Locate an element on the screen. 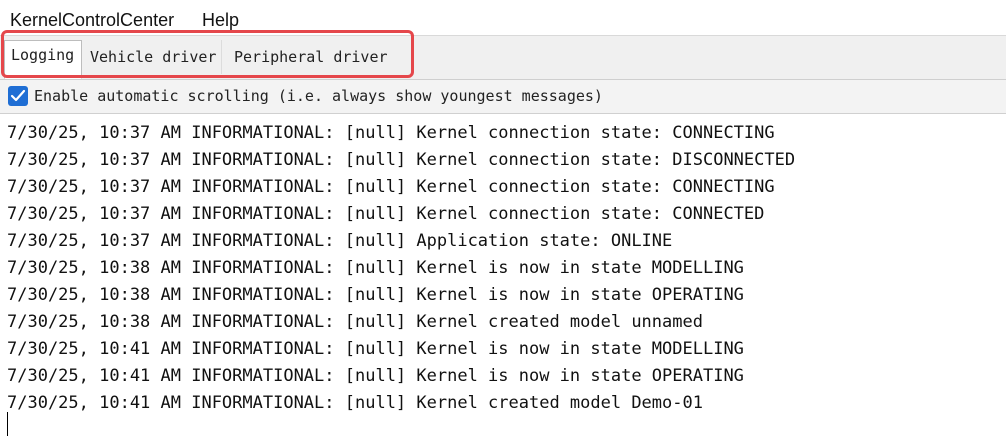 The width and height of the screenshot is (1006, 444). tab-vehicle-driver: Vehicle driver is located at coordinates (153, 57).